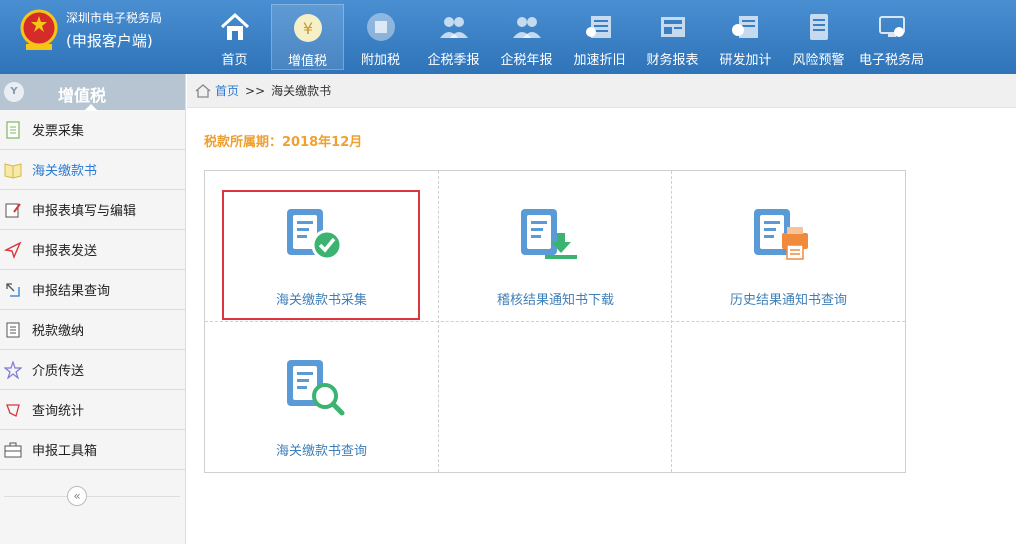 Image resolution: width=1016 pixels, height=544 pixels. Describe the element at coordinates (13, 369) in the screenshot. I see `star-icon` at that location.